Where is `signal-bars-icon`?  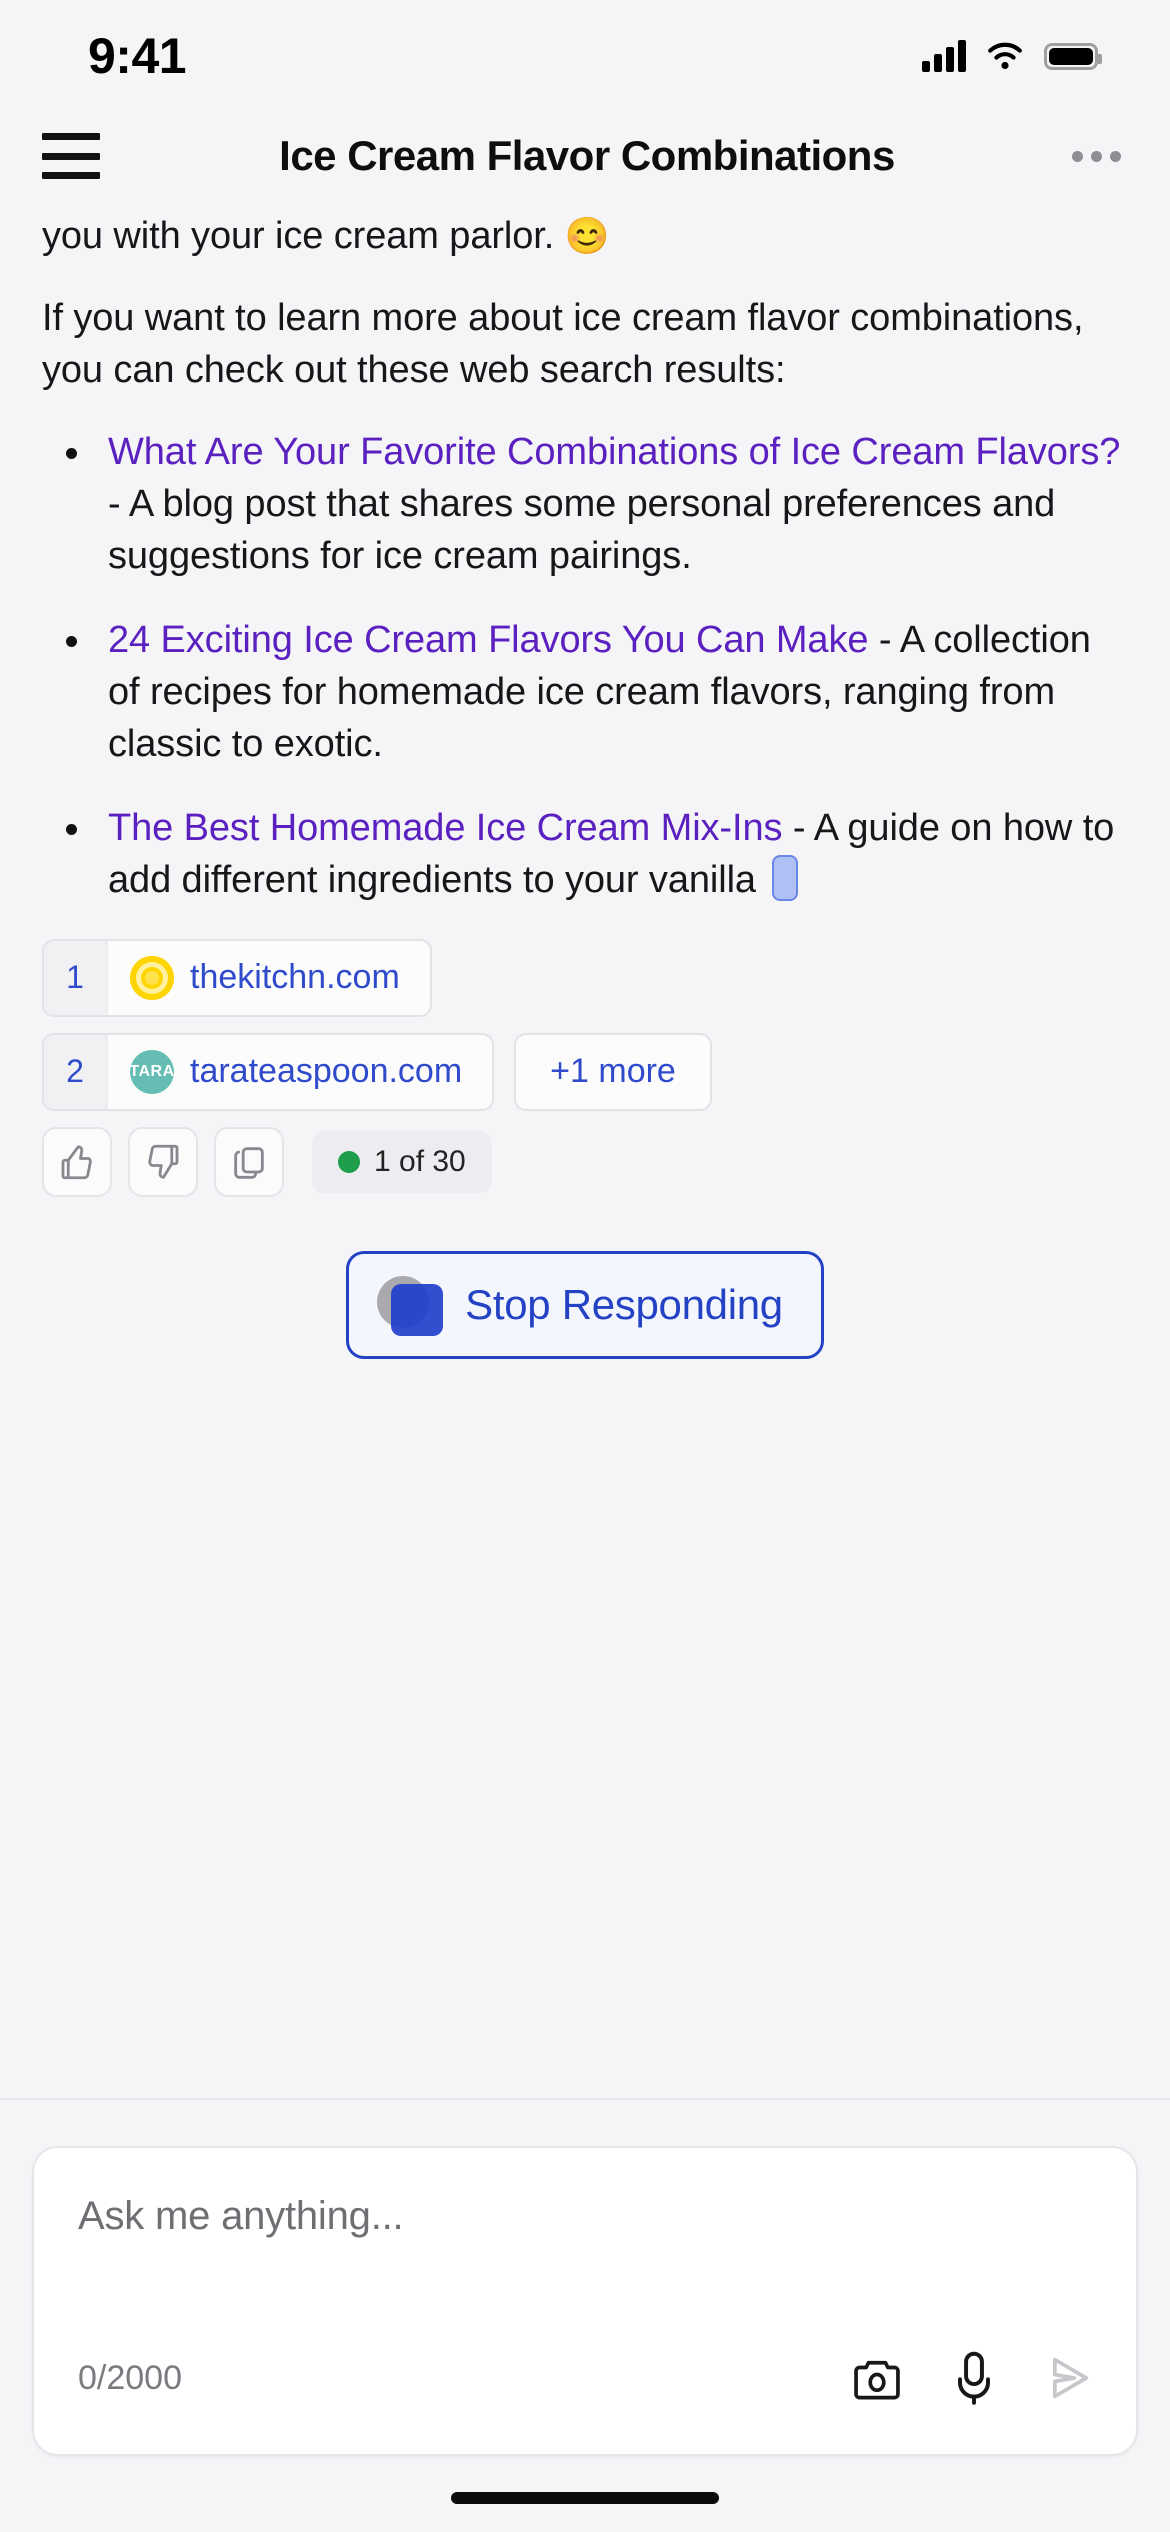
signal-bars-icon is located at coordinates (944, 56).